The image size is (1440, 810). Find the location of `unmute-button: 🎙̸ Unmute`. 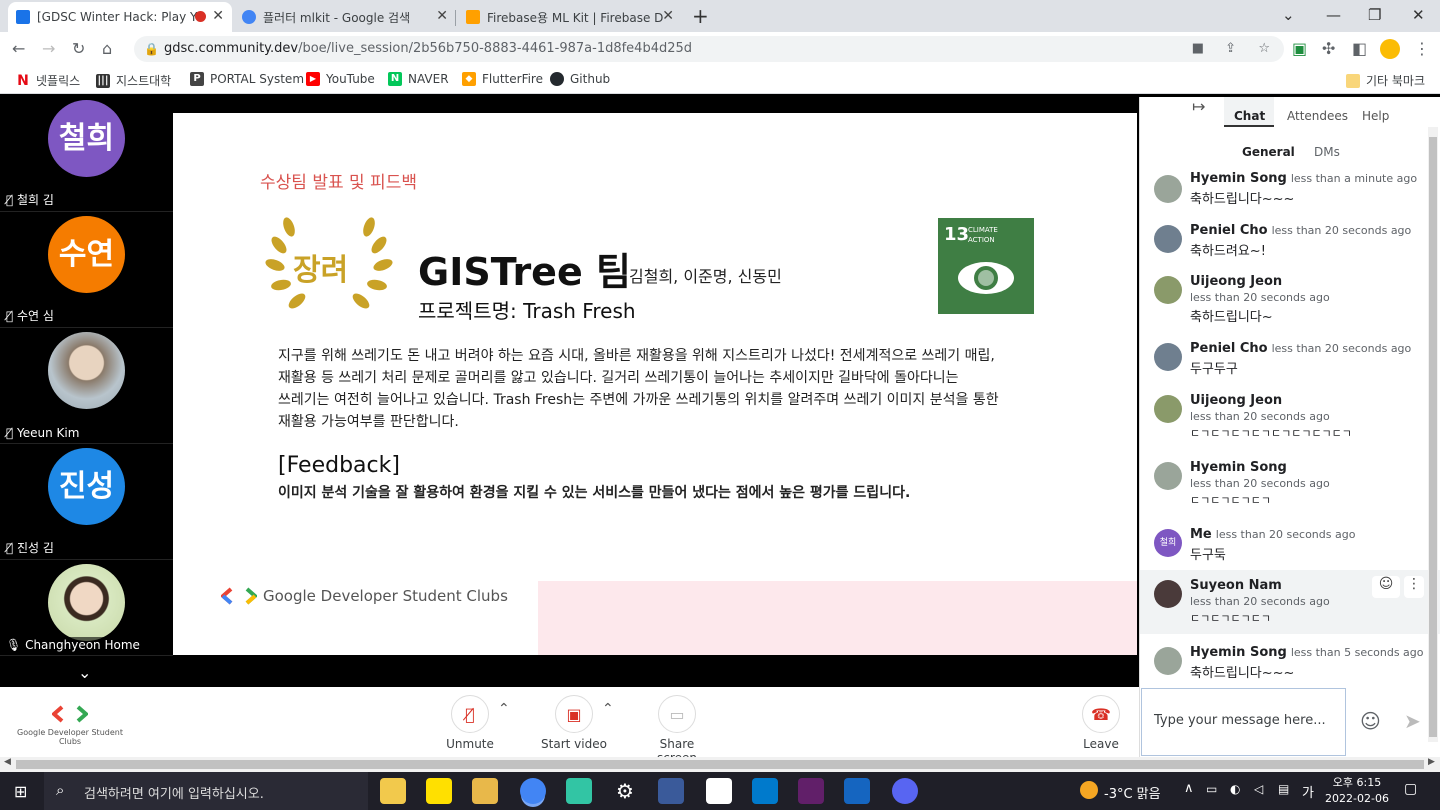

unmute-button: 🎙̸ Unmute is located at coordinates (470, 723).